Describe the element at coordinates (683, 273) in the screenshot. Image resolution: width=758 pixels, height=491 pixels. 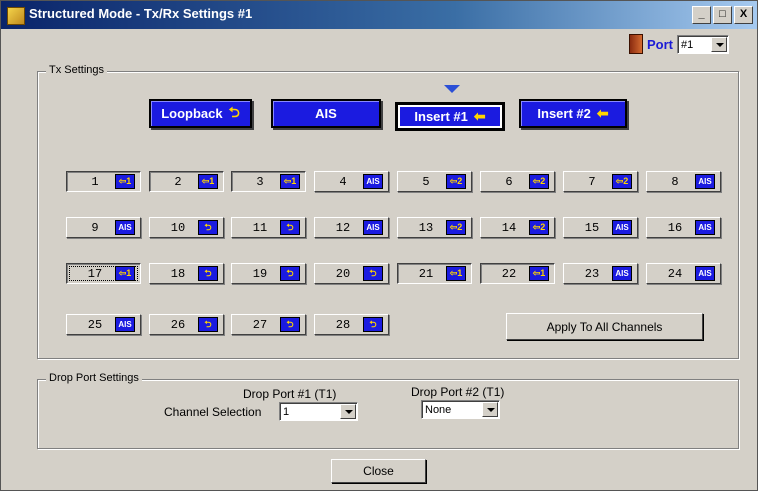
I see `channel-24-button: 24 AIS` at that location.